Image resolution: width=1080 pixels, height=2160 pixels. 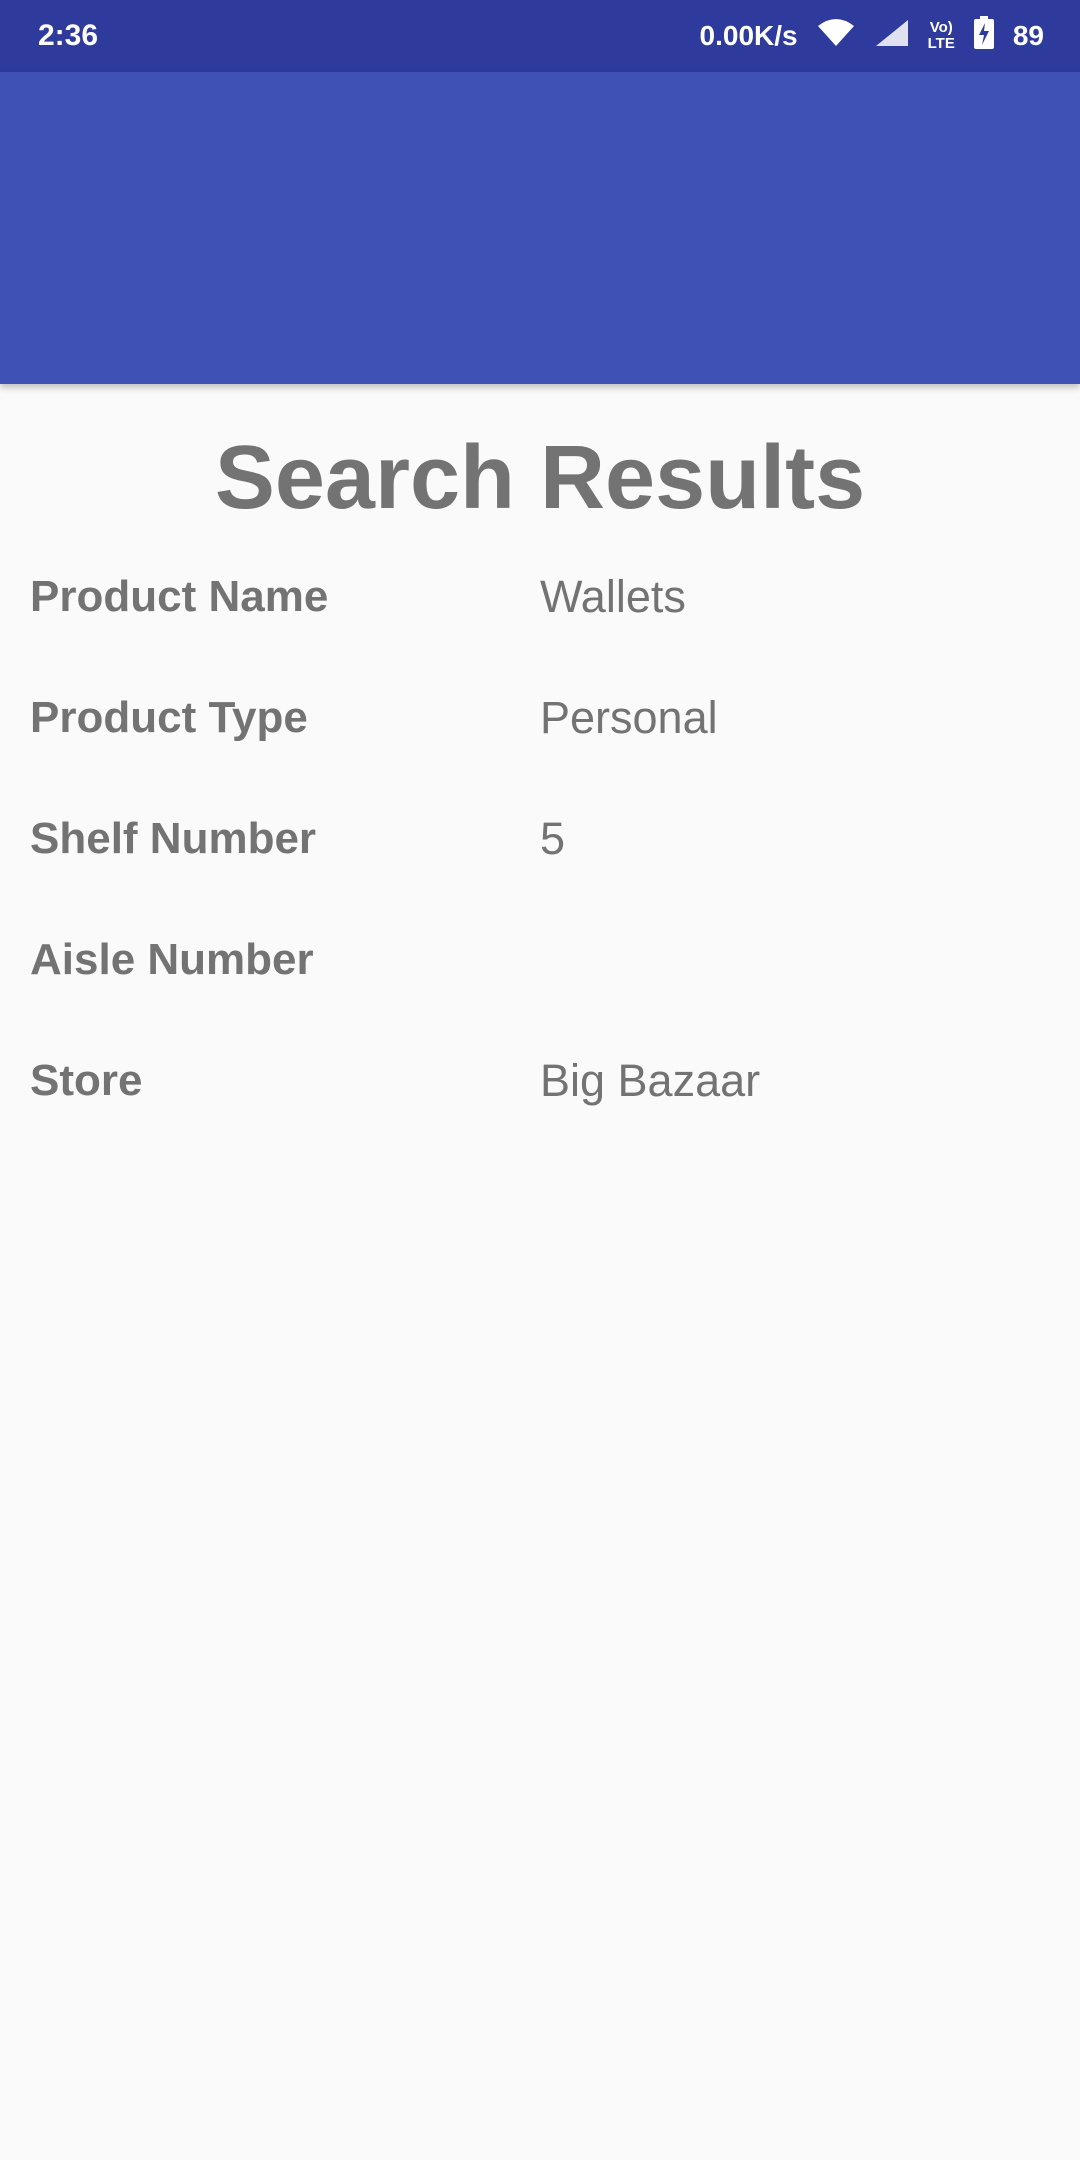 I want to click on detail-value: Wallets, so click(x=613, y=596).